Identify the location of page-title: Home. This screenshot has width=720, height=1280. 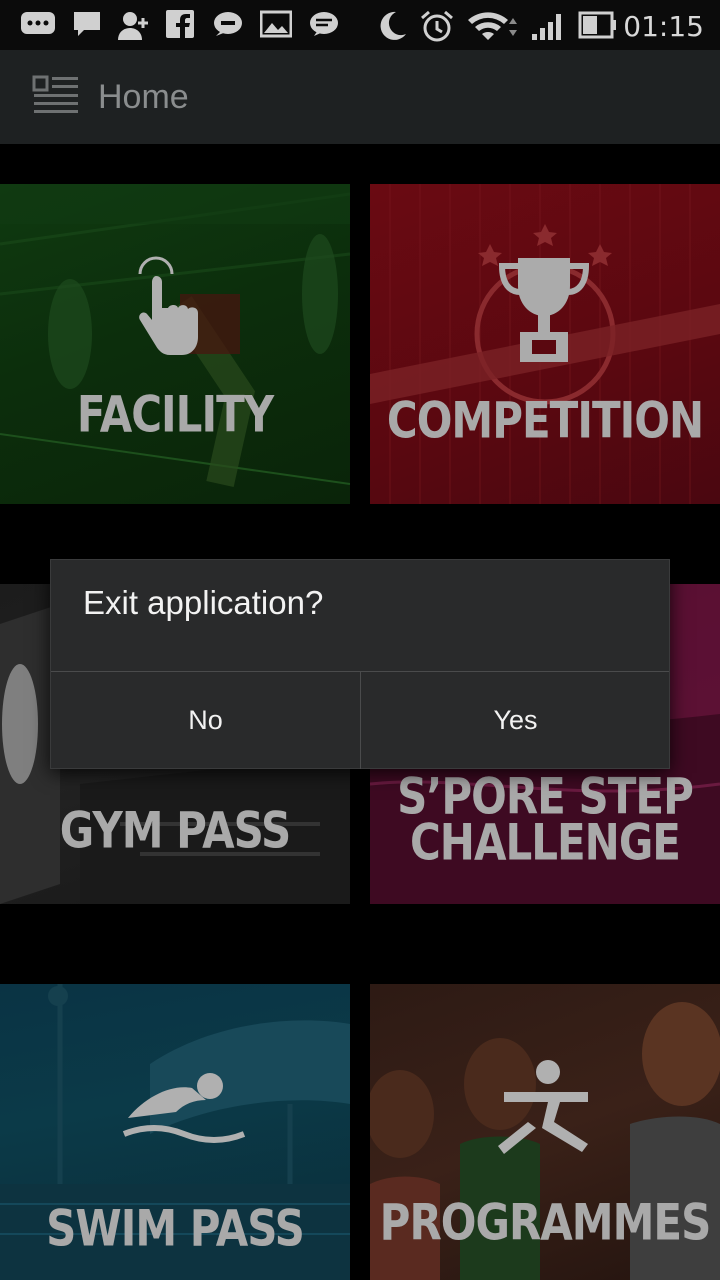
(143, 97).